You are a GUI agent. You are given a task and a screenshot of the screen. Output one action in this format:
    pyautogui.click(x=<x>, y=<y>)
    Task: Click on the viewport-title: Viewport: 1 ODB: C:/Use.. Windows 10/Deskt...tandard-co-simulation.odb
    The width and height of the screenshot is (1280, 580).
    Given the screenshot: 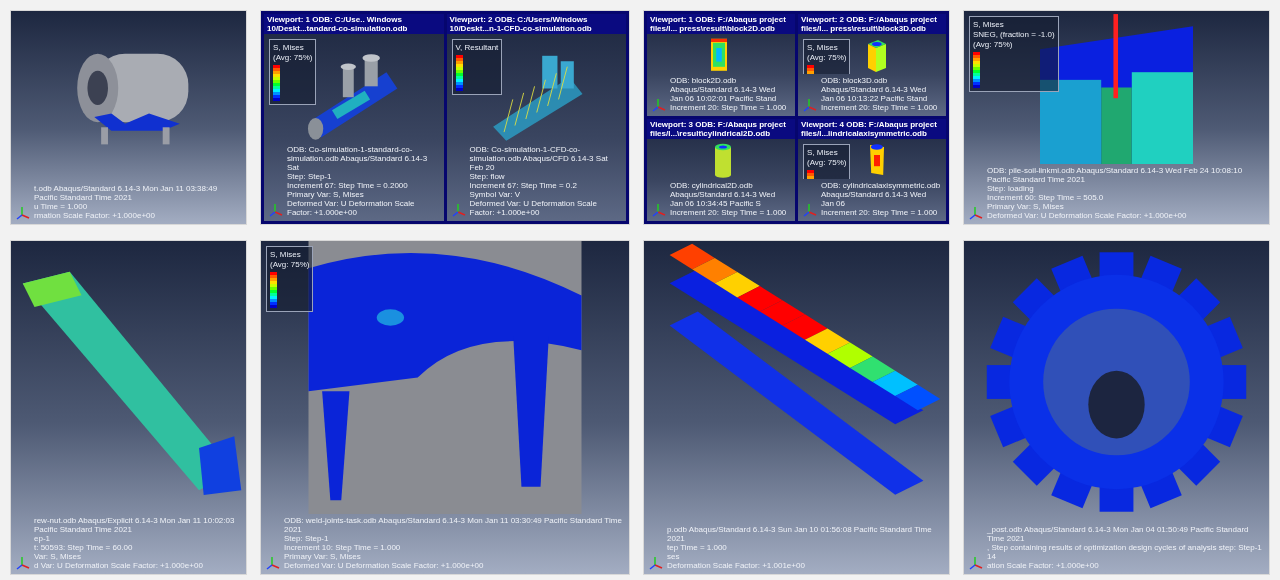 What is the action you would take?
    pyautogui.click(x=354, y=24)
    